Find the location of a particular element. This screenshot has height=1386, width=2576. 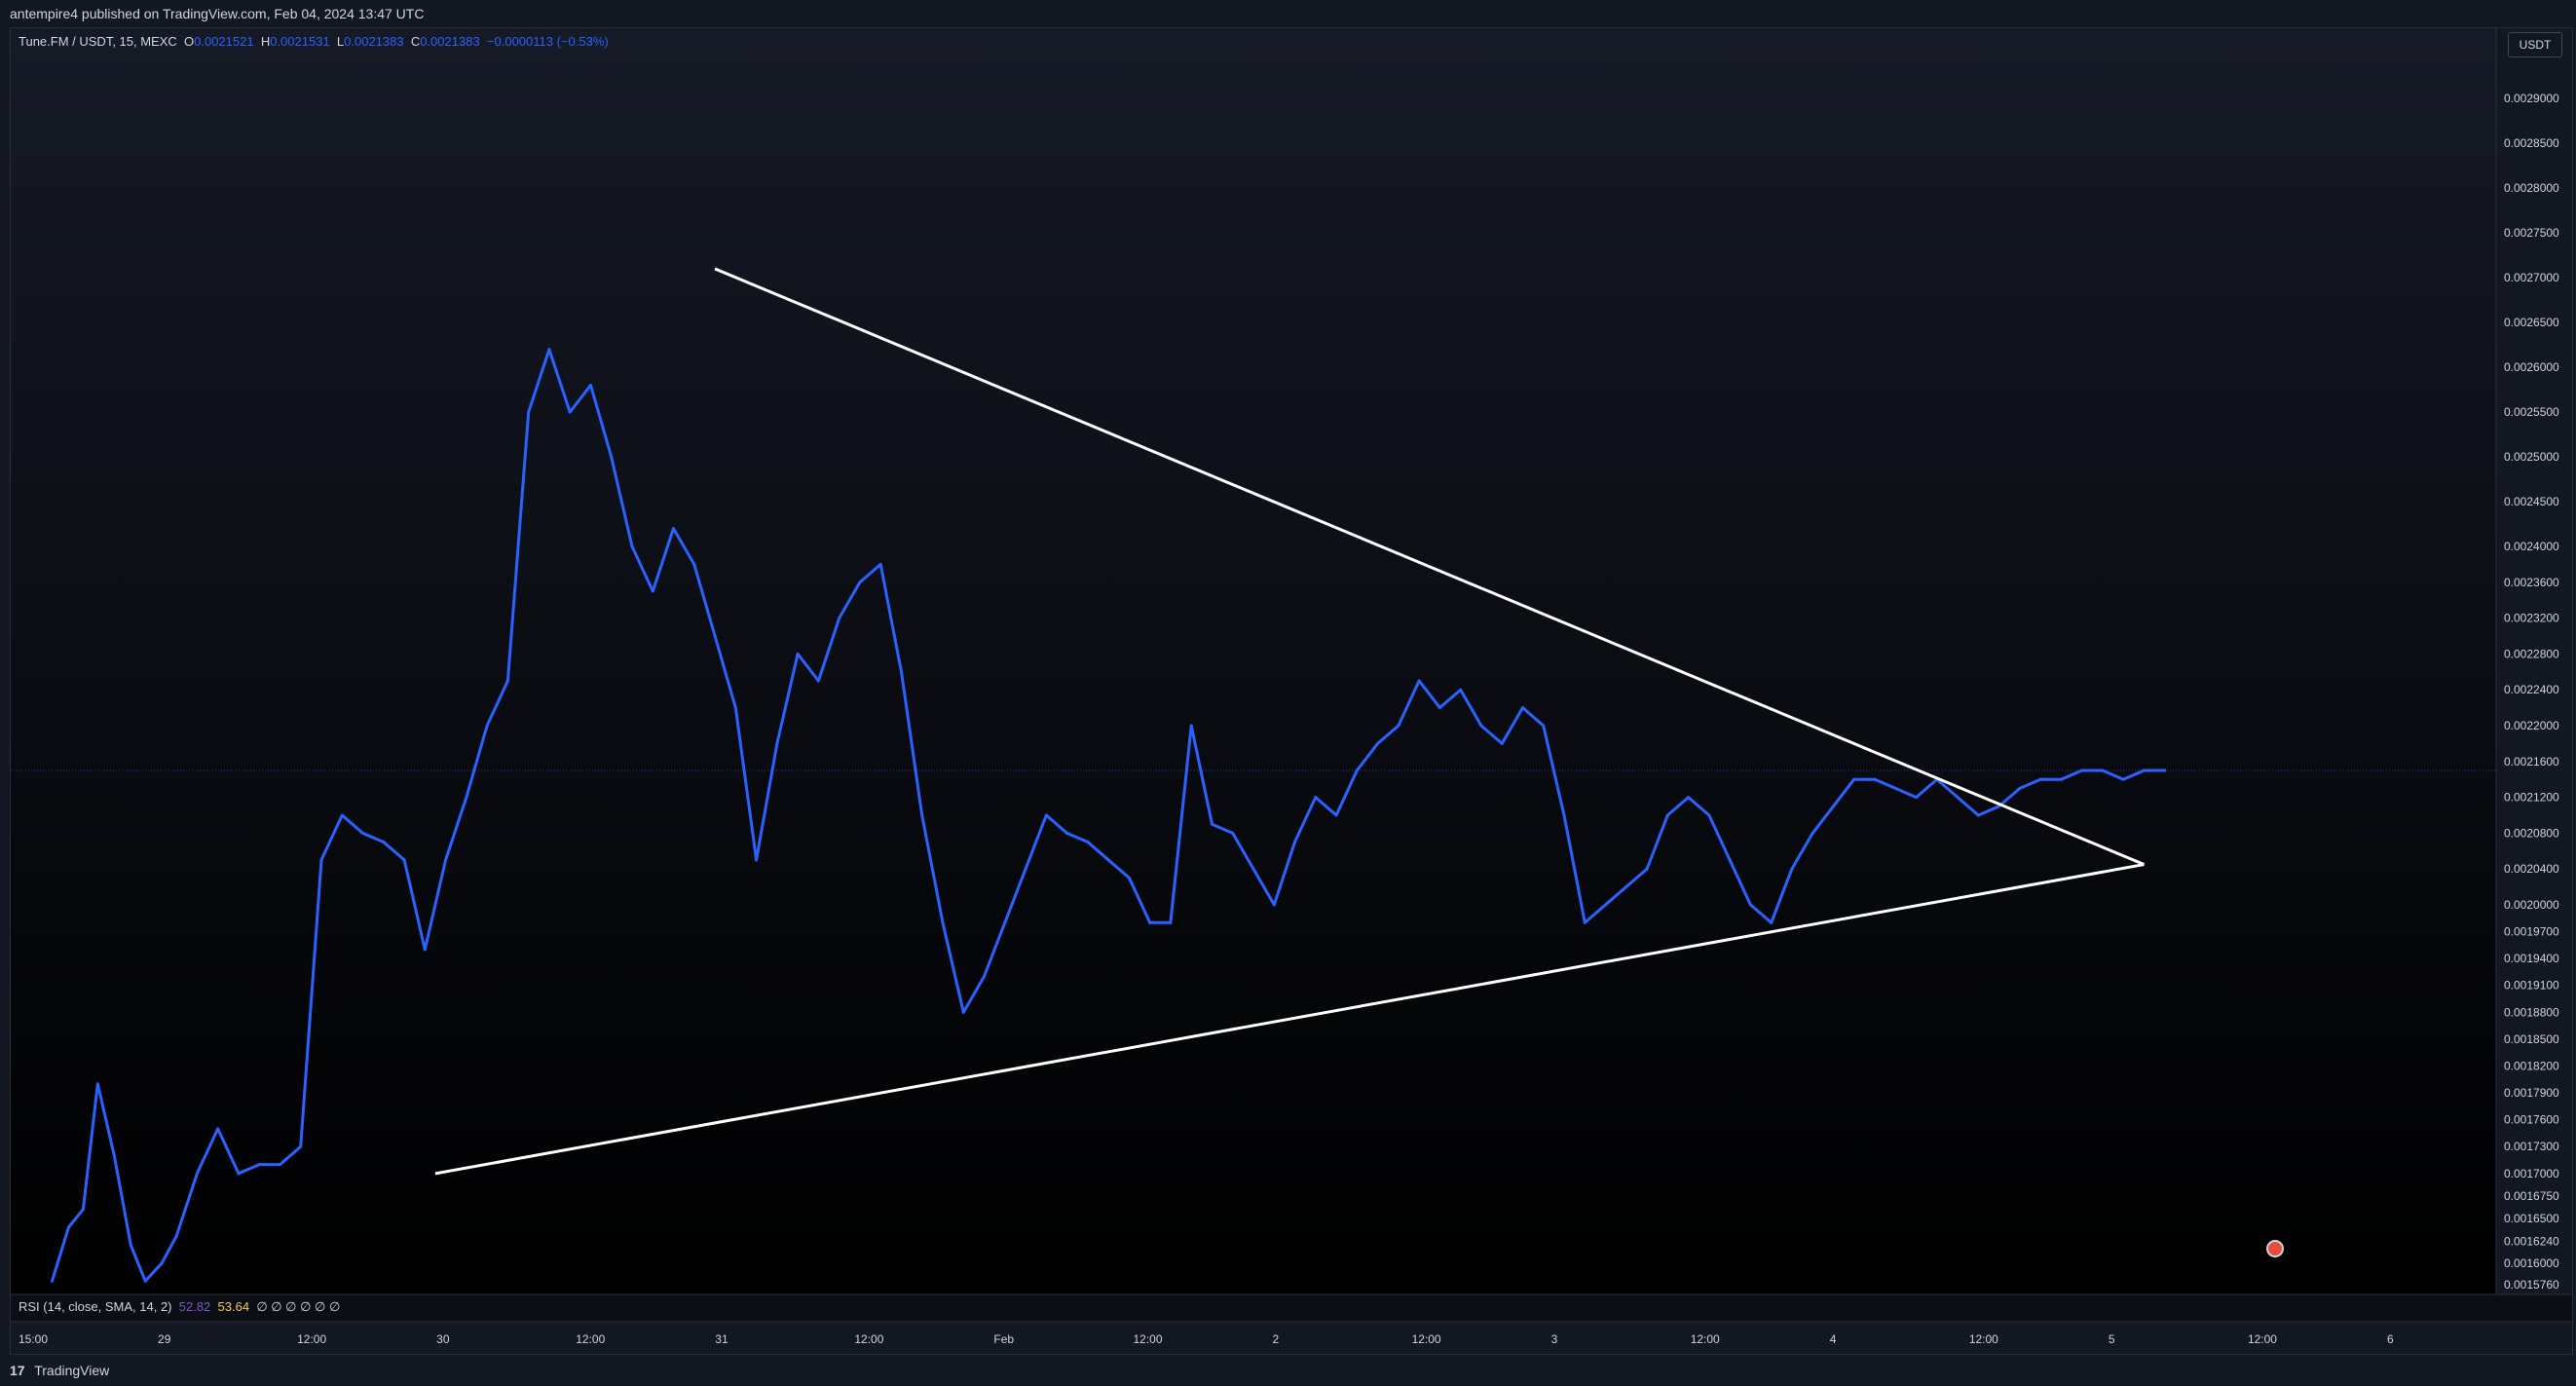

price-tick-label: 0.0016000 is located at coordinates (2531, 1263).